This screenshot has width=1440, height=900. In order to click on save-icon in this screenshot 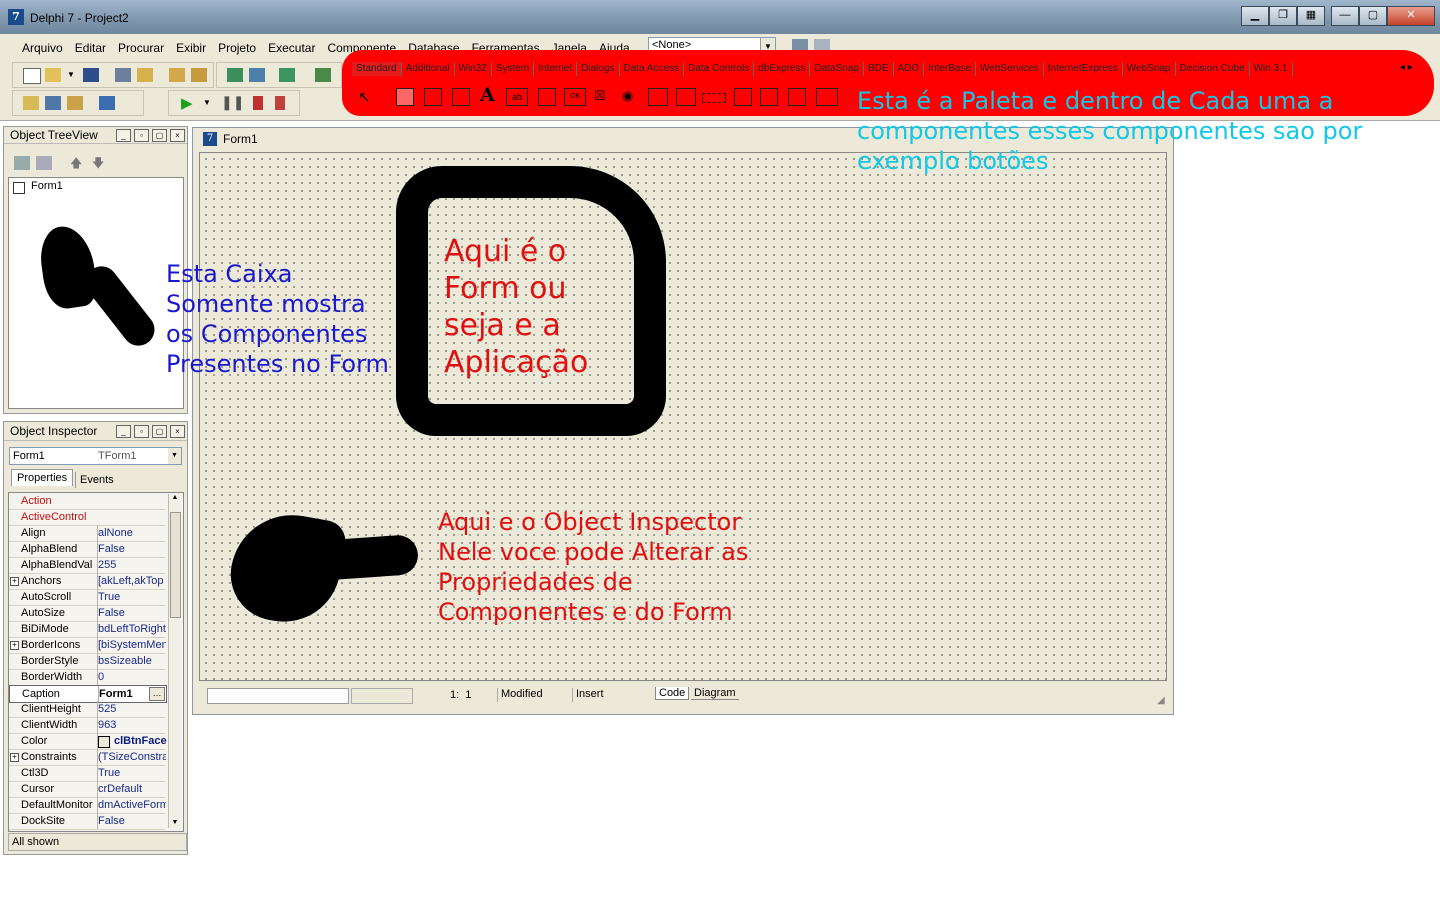, I will do `click(91, 75)`.